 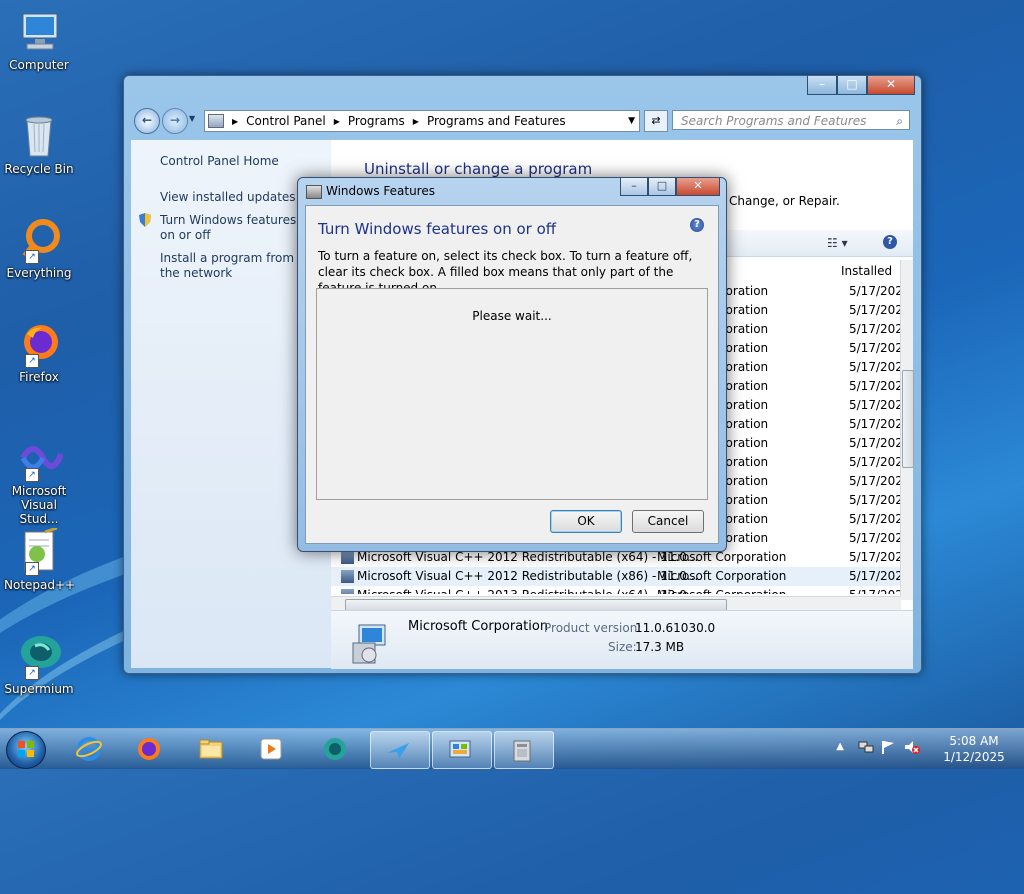 What do you see at coordinates (376, 121) in the screenshot?
I see `breadcrumb-programs: Programs` at bounding box center [376, 121].